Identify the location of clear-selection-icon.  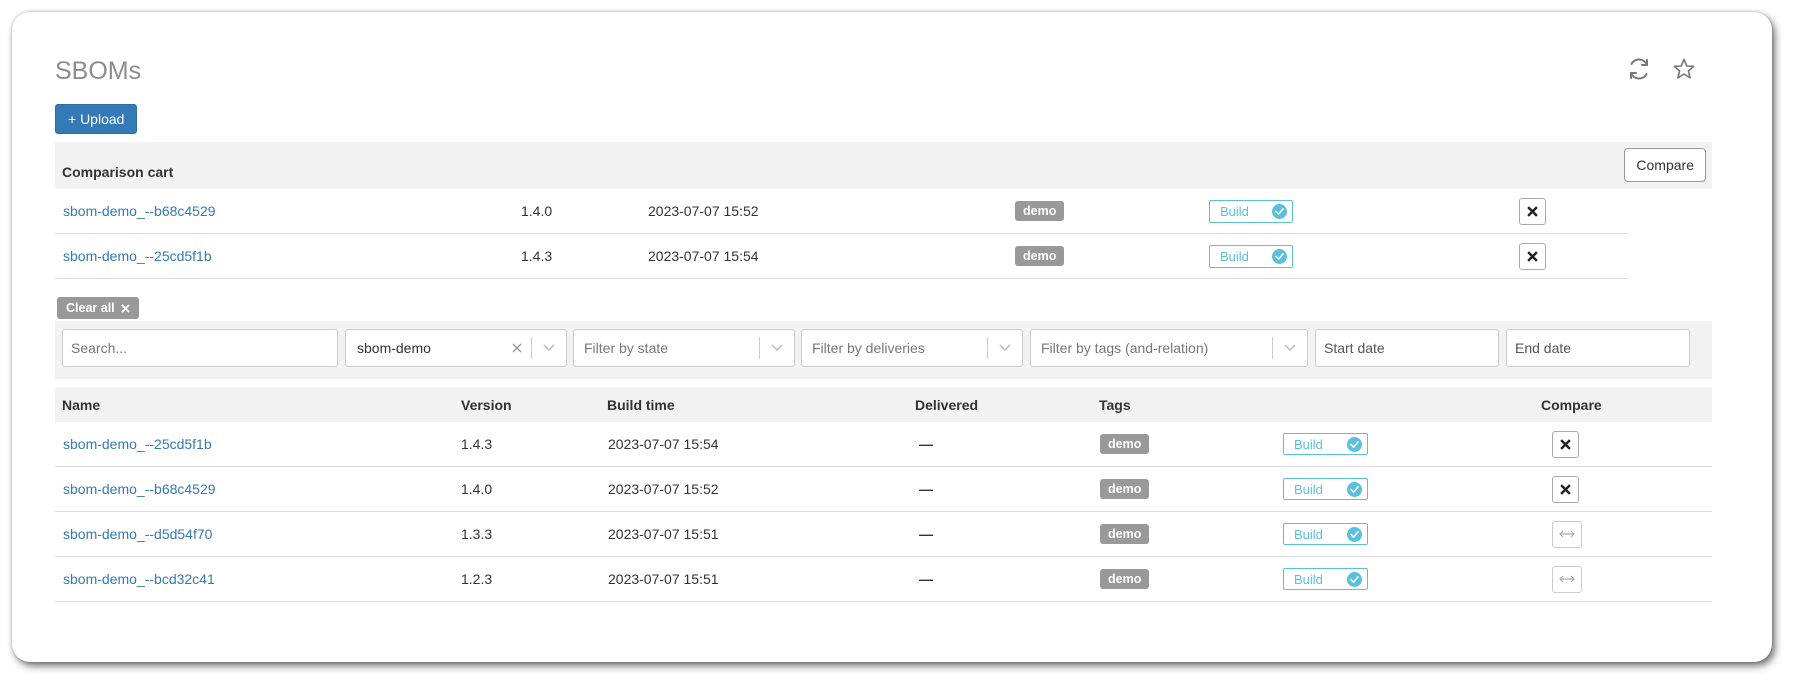
(517, 348).